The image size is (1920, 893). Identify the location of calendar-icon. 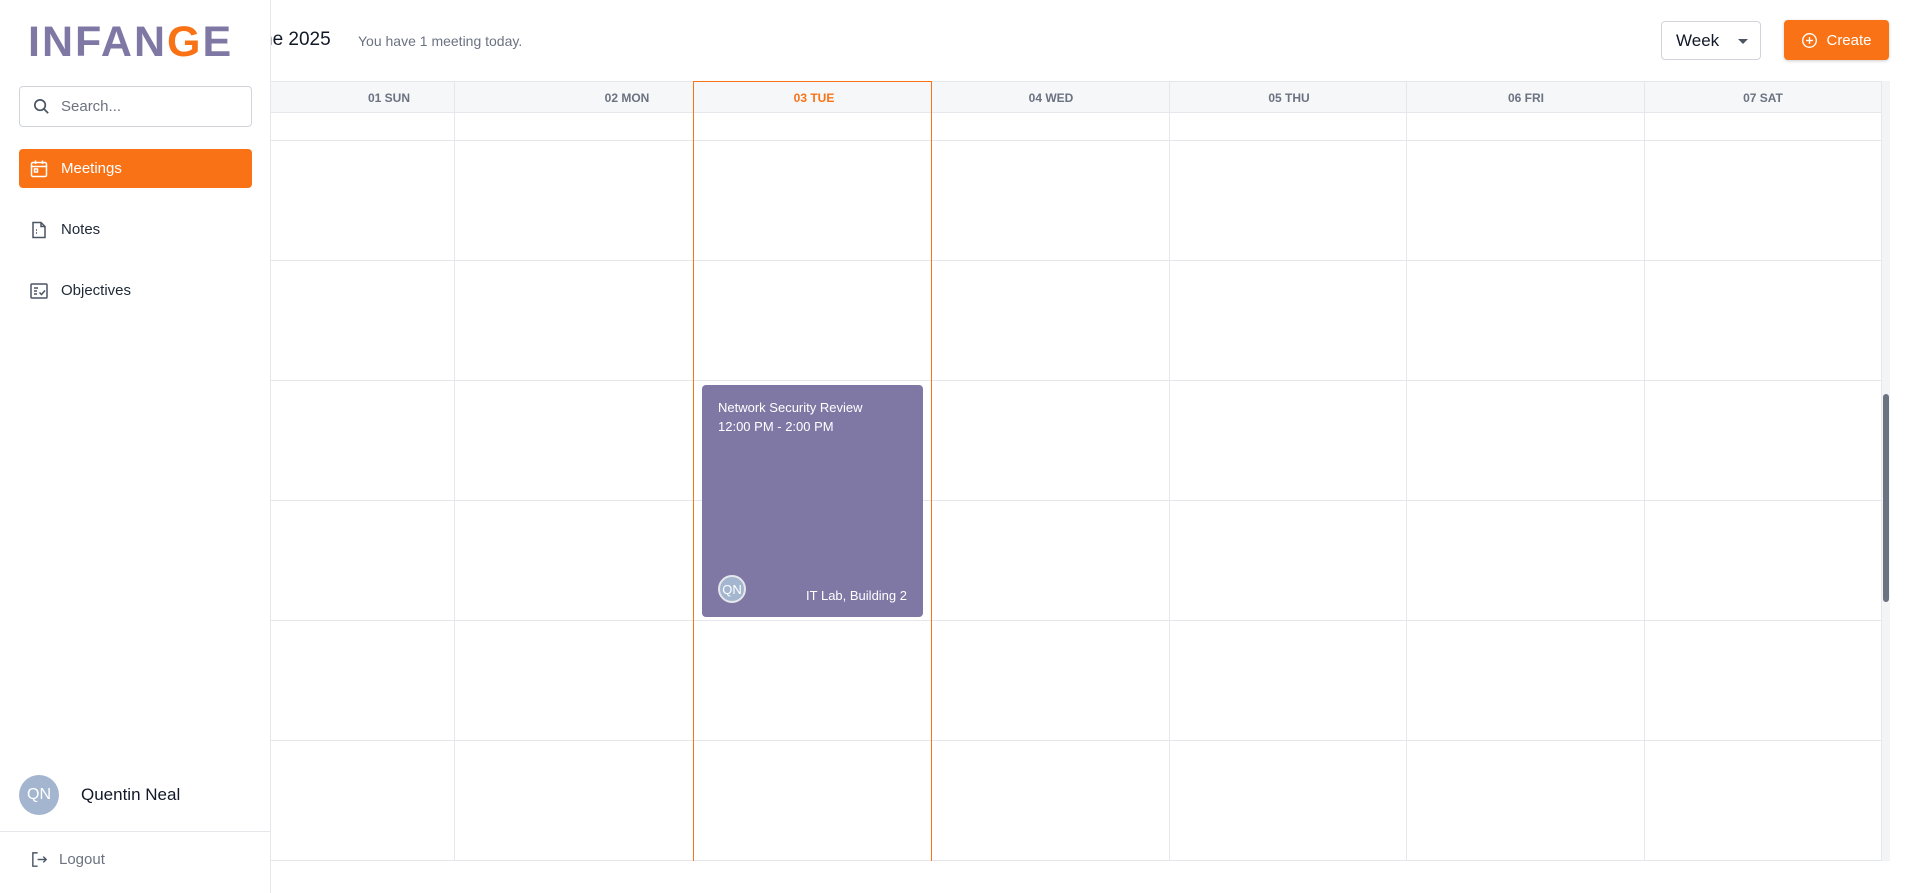
(39, 168).